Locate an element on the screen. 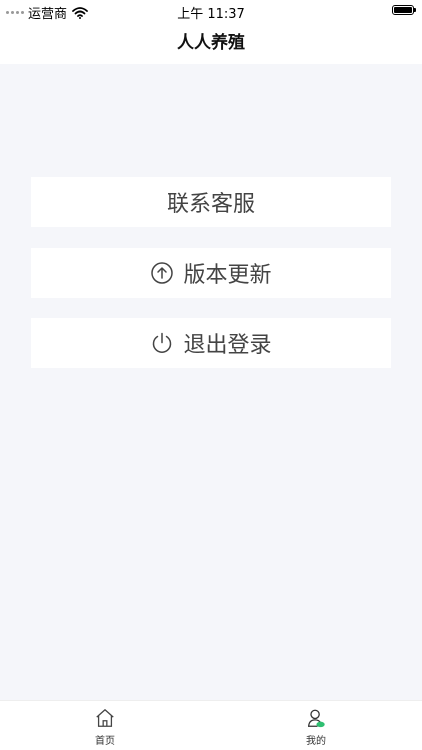 This screenshot has height=750, width=422. contact-service-button: 联系客服 is located at coordinates (211, 202).